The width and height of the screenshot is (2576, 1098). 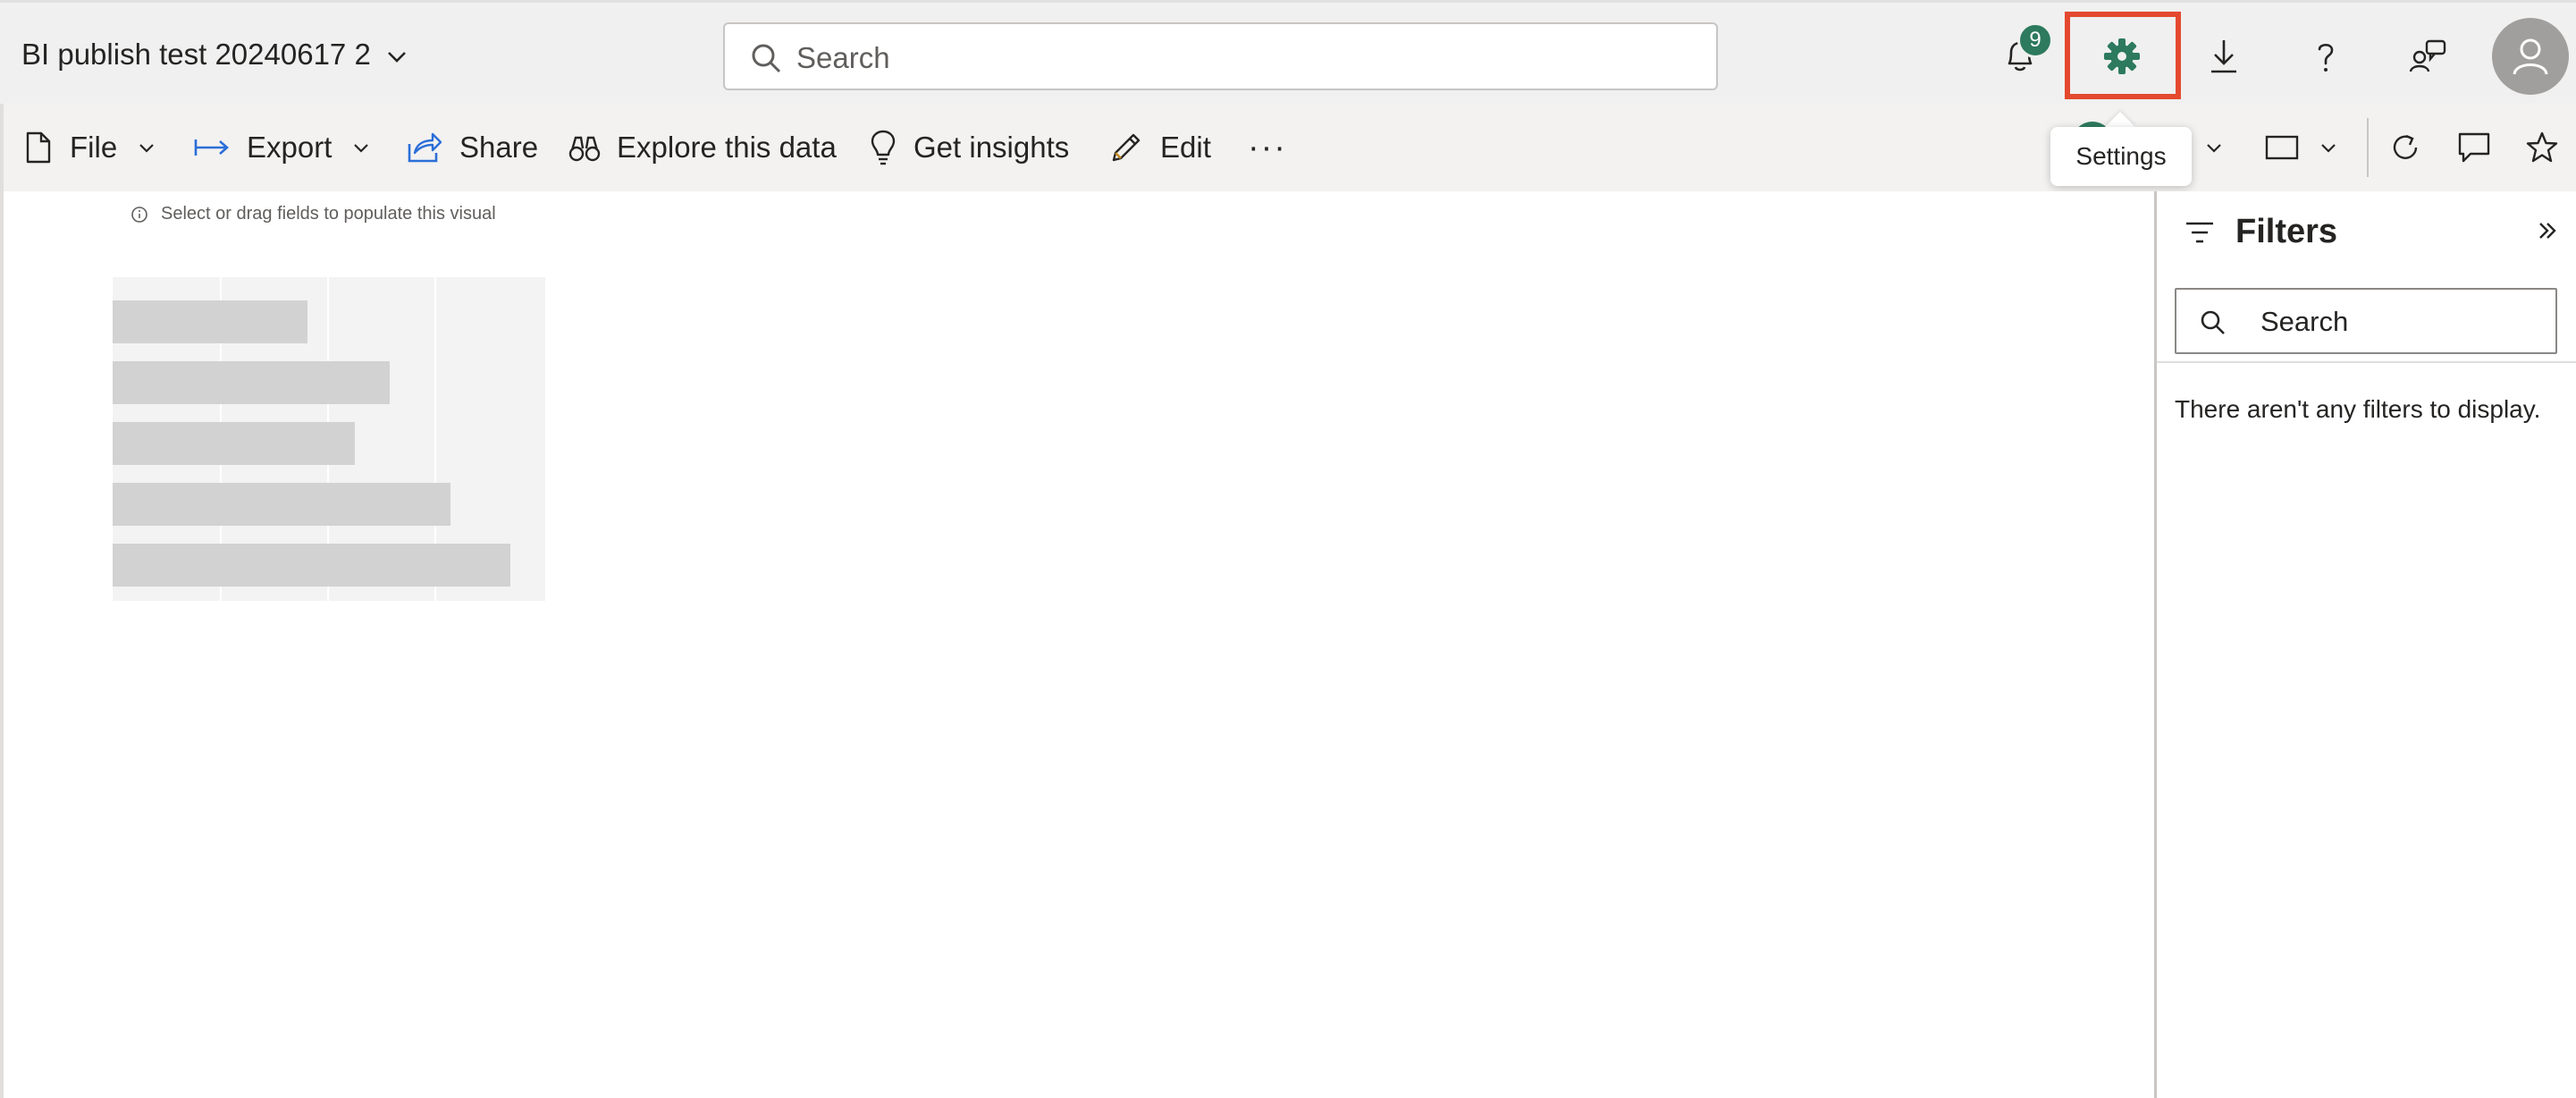 What do you see at coordinates (884, 147) in the screenshot?
I see `lightbulb-icon` at bounding box center [884, 147].